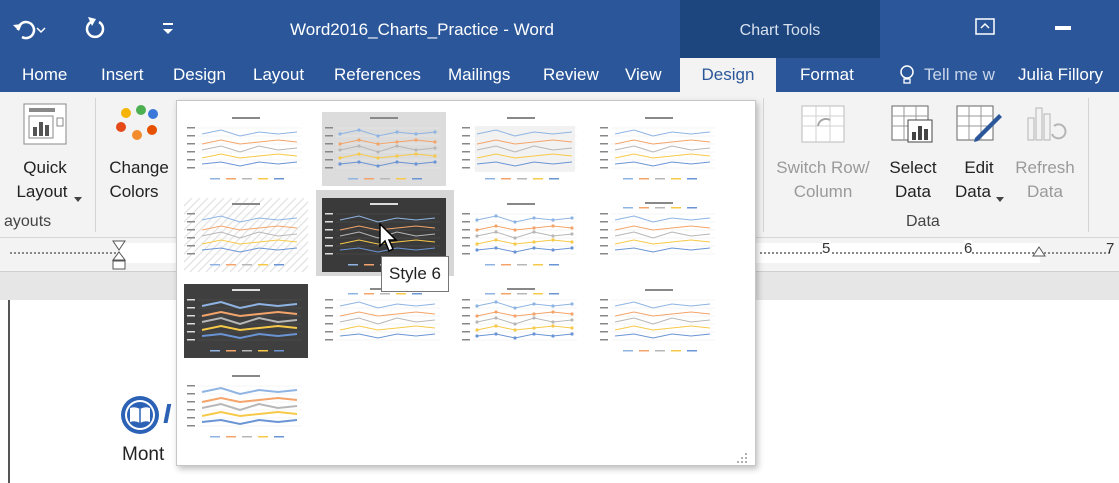  Describe the element at coordinates (422, 29) in the screenshot. I see `window-title: Word2016_Charts_Practice - Word` at that location.